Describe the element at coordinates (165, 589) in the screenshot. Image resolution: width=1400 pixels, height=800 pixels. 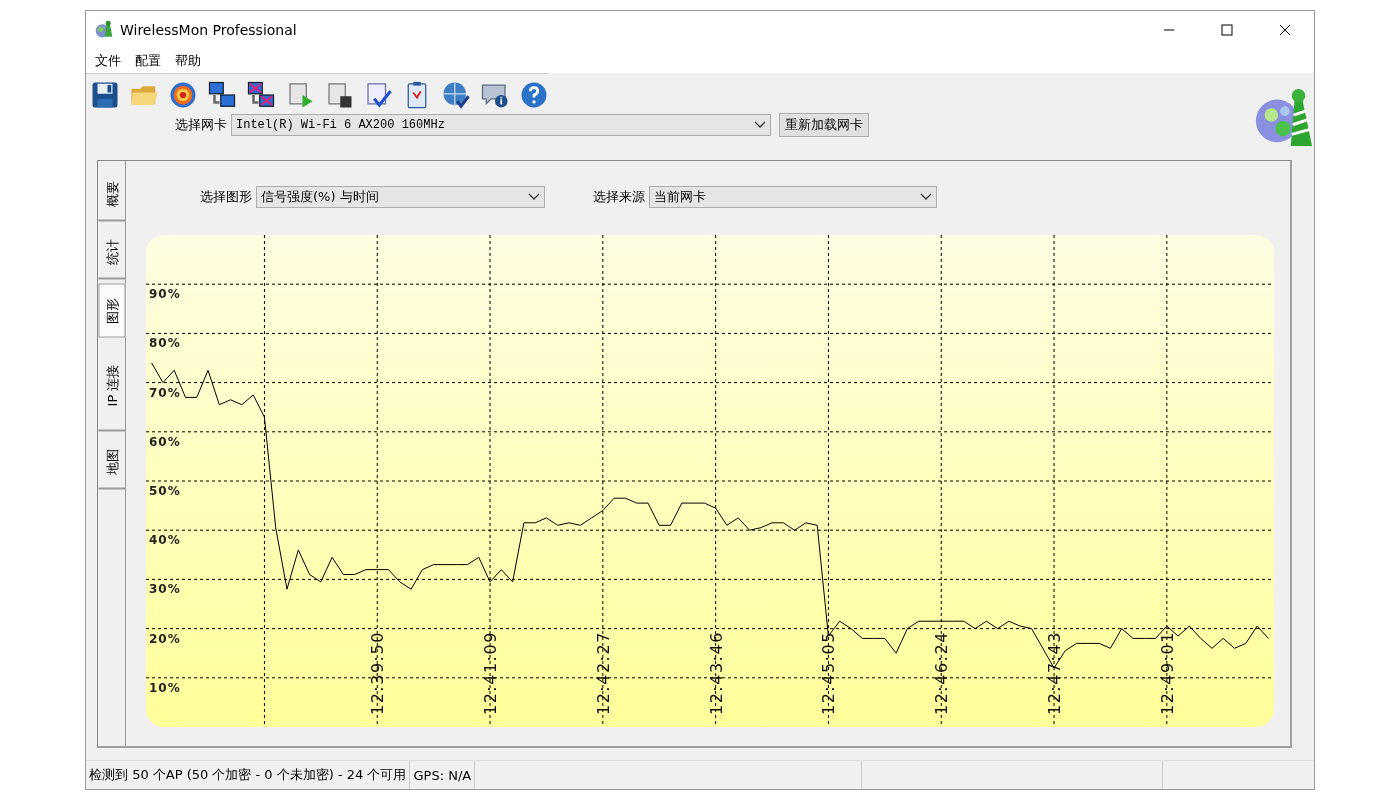
I see `y-axis-label: 30%` at that location.